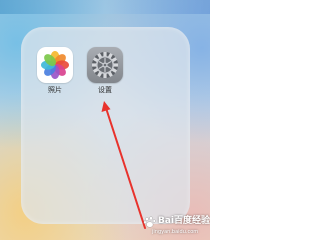 The width and height of the screenshot is (320, 240). Describe the element at coordinates (149, 222) in the screenshot. I see `paw-logo-icon` at that location.